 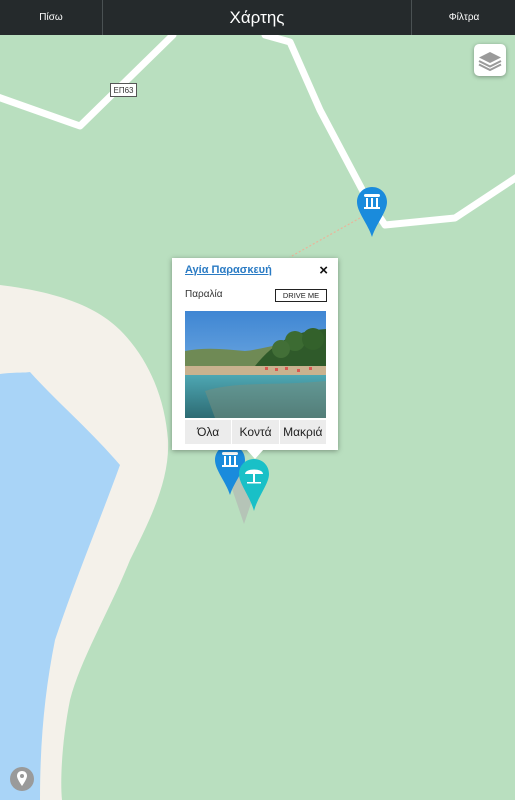 What do you see at coordinates (254, 485) in the screenshot?
I see `beach-marker` at bounding box center [254, 485].